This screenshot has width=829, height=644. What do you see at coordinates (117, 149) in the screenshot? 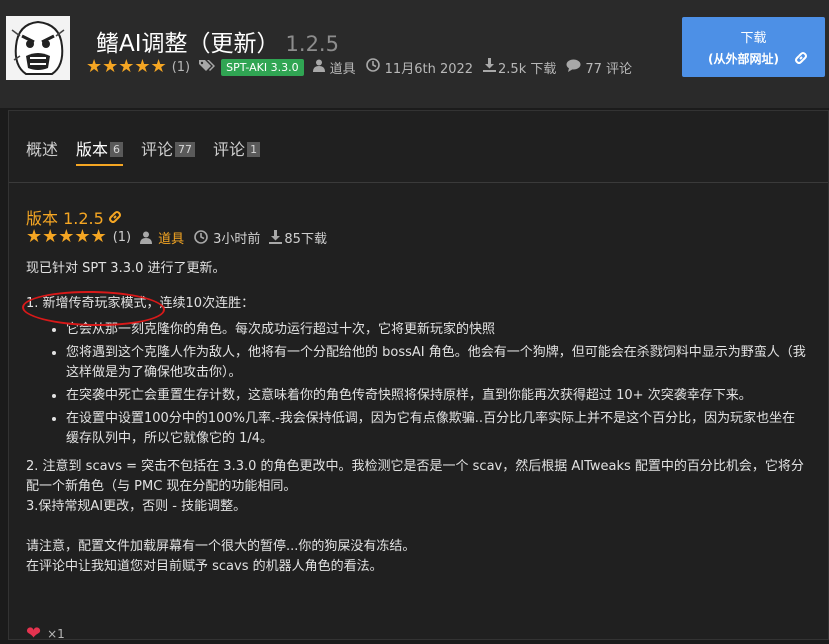
I see `tab-versions-count: 6` at bounding box center [117, 149].